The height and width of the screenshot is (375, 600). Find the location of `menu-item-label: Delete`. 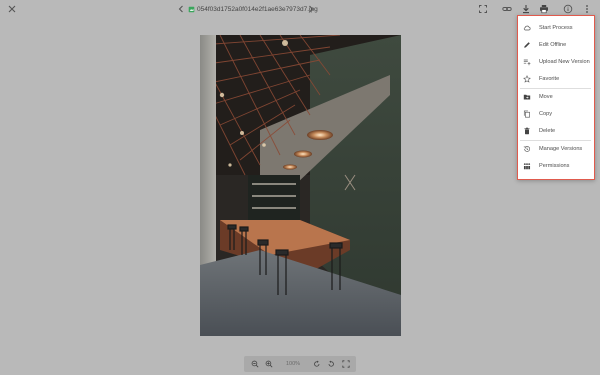

menu-item-label: Delete is located at coordinates (547, 131).